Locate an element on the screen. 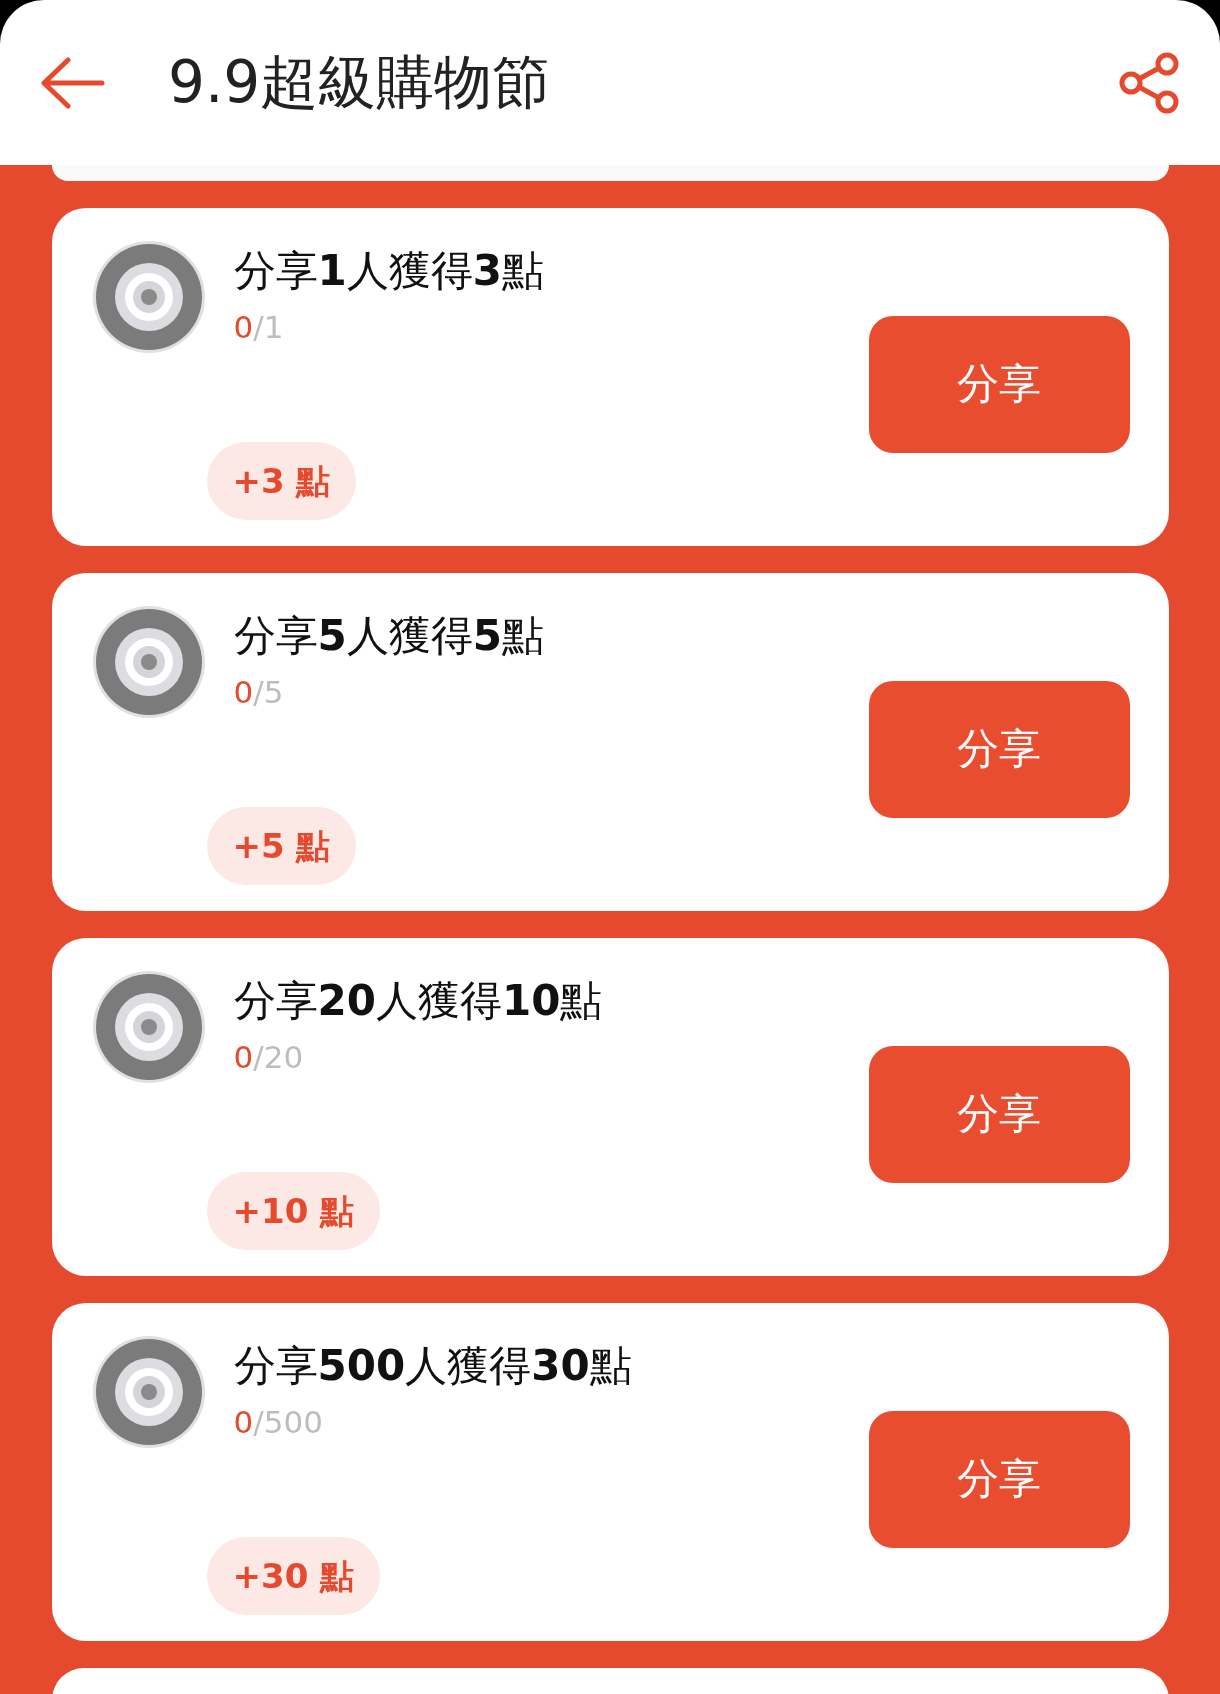  progress-total: /1 is located at coordinates (268, 326).